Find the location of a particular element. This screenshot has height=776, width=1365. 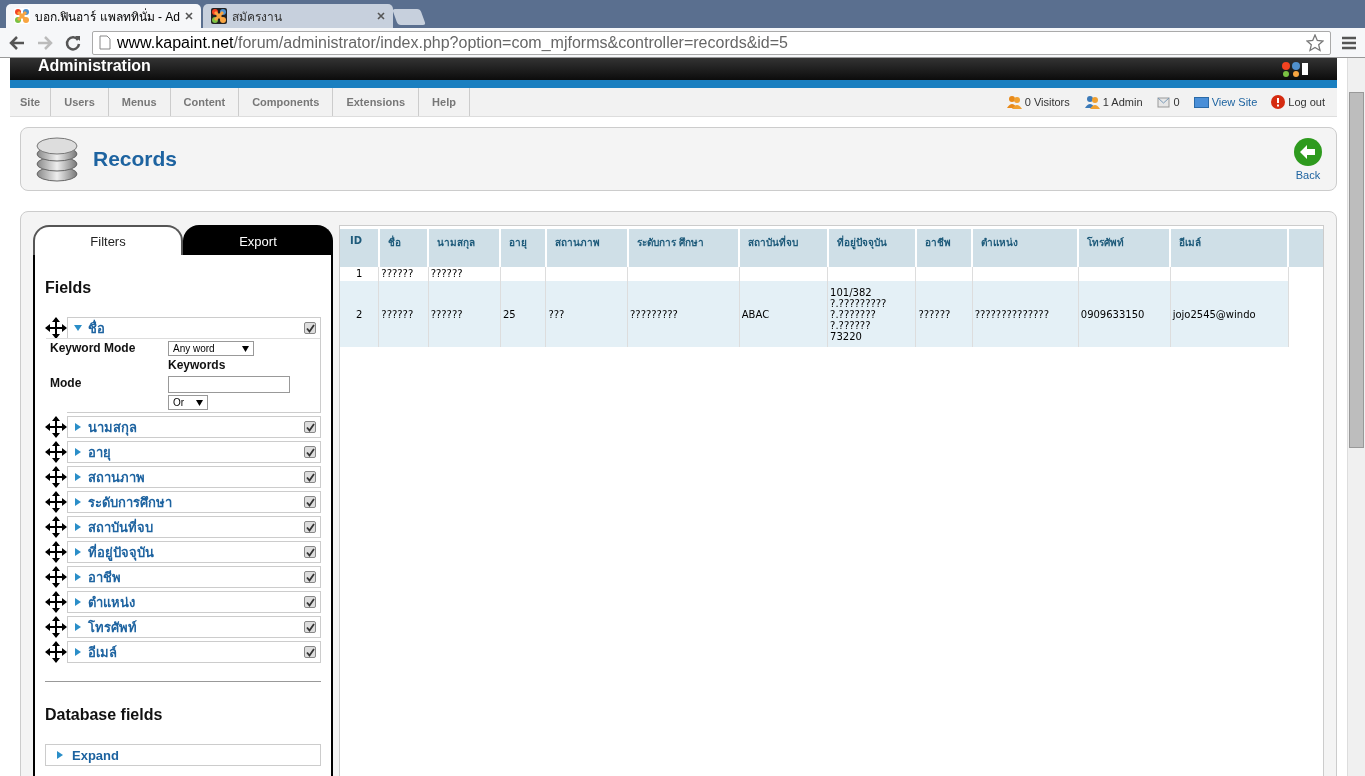

users-icon is located at coordinates (1091, 102).